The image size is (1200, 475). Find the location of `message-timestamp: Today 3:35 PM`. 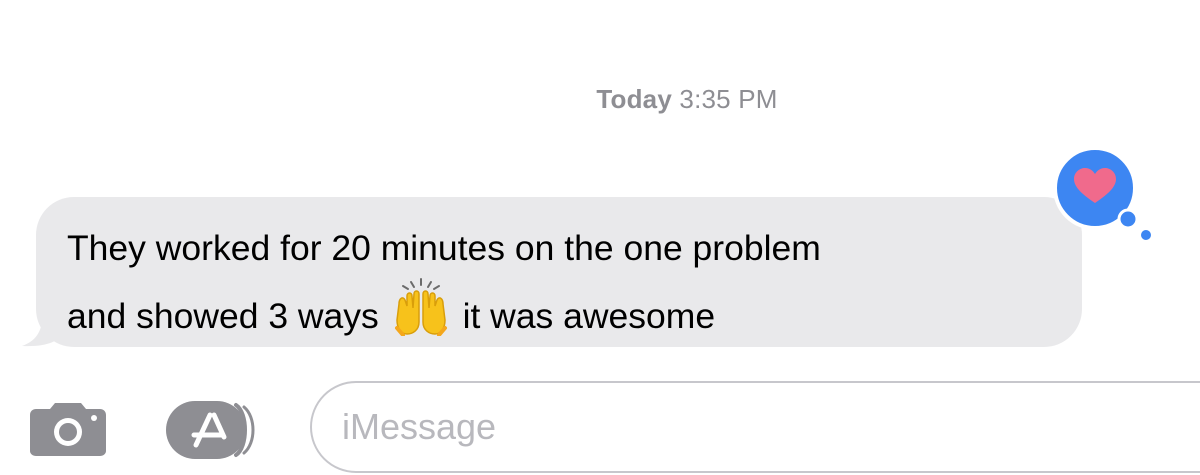

message-timestamp: Today 3:35 PM is located at coordinates (600, 99).